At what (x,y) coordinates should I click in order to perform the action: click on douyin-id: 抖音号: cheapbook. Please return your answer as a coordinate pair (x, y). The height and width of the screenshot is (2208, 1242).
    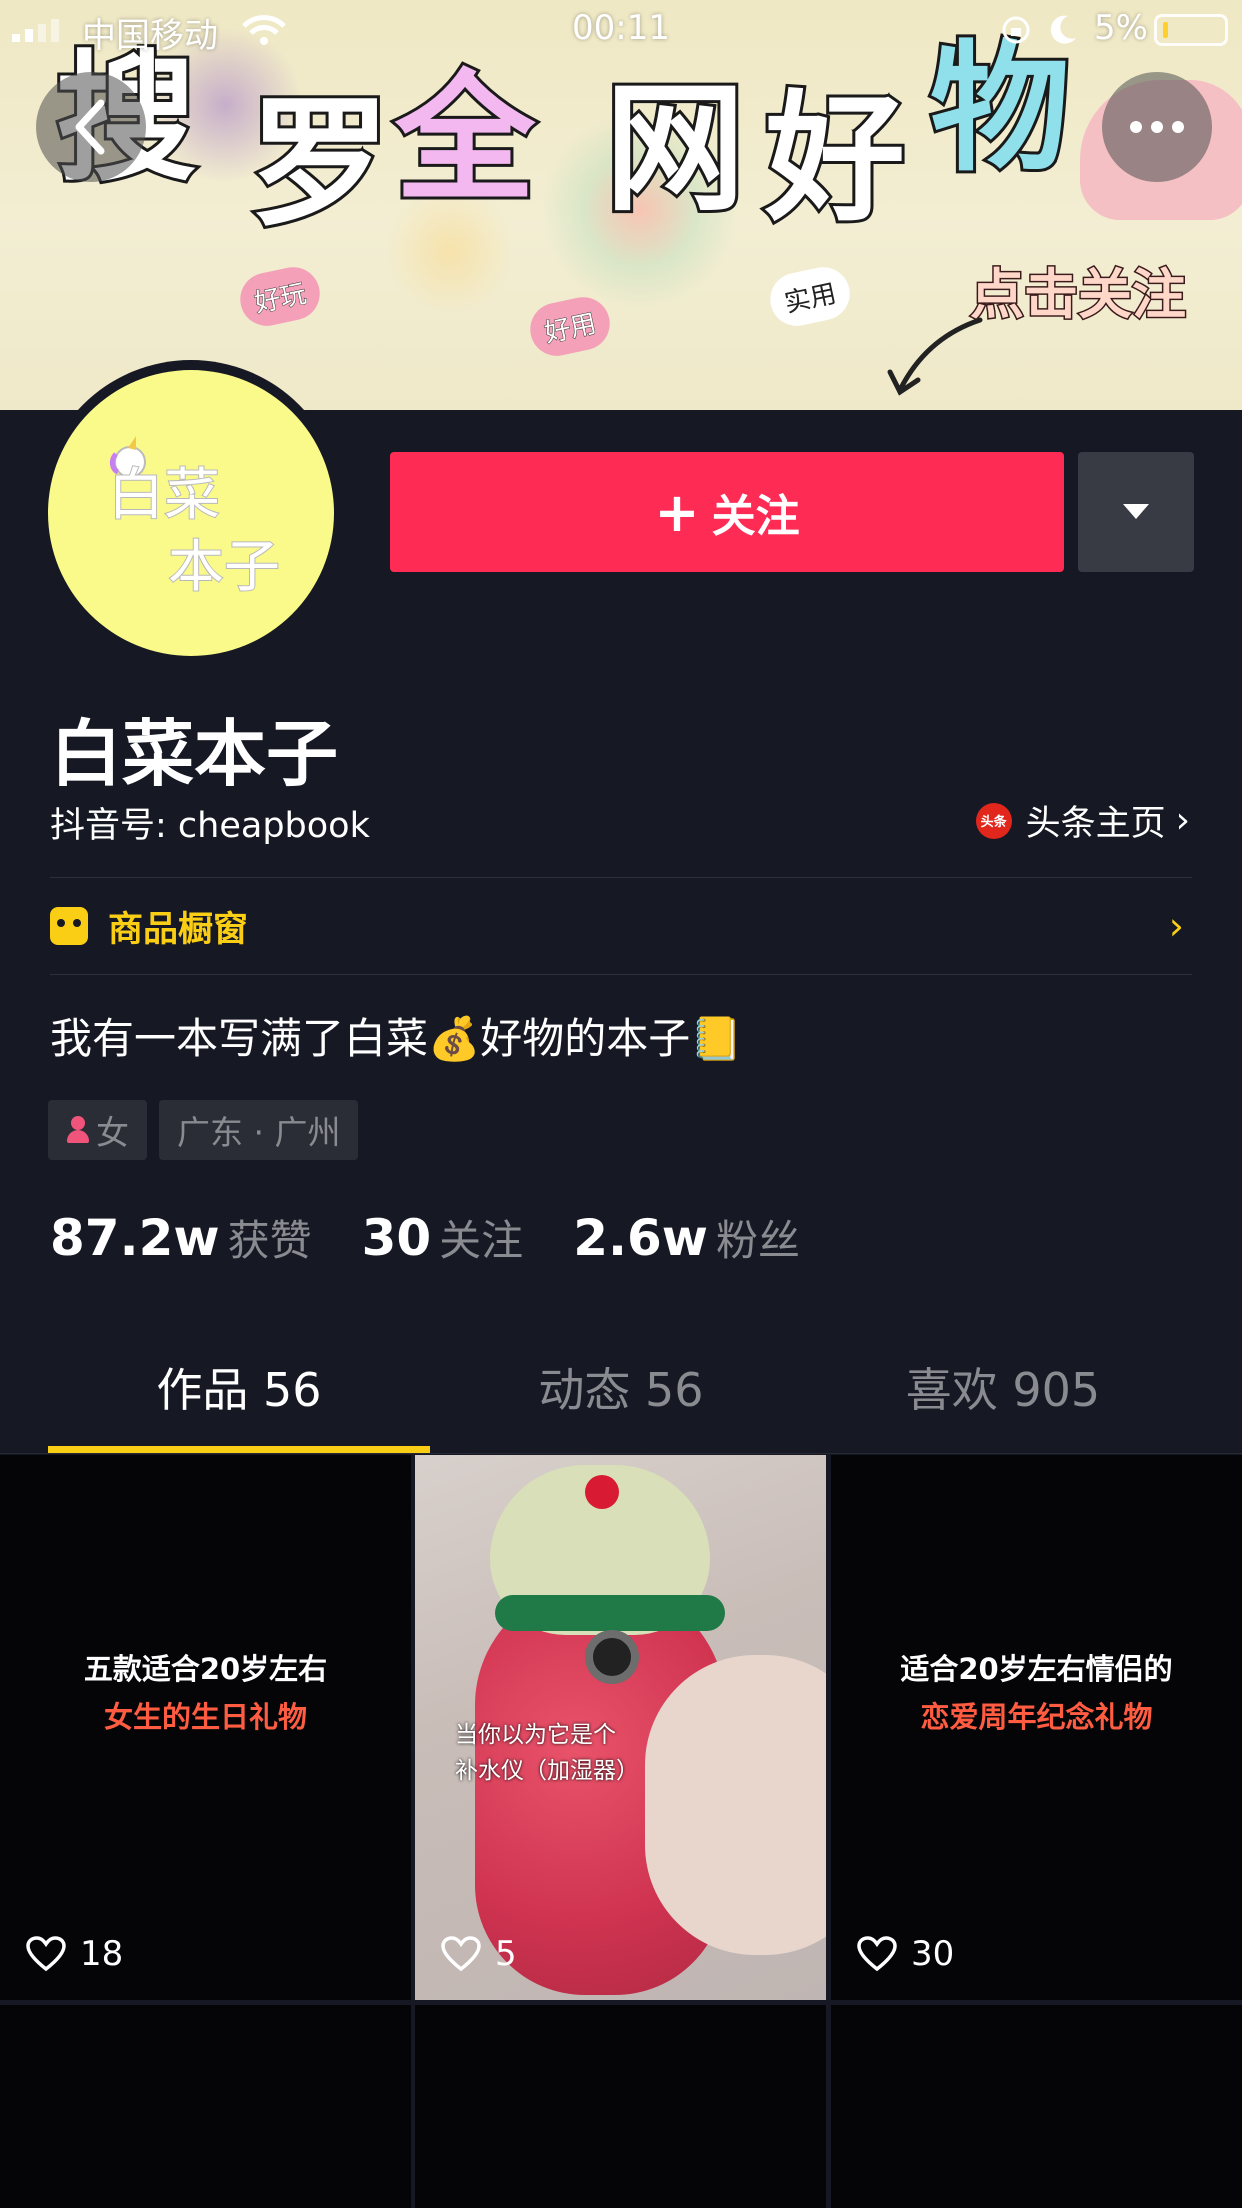
    Looking at the image, I should click on (210, 826).